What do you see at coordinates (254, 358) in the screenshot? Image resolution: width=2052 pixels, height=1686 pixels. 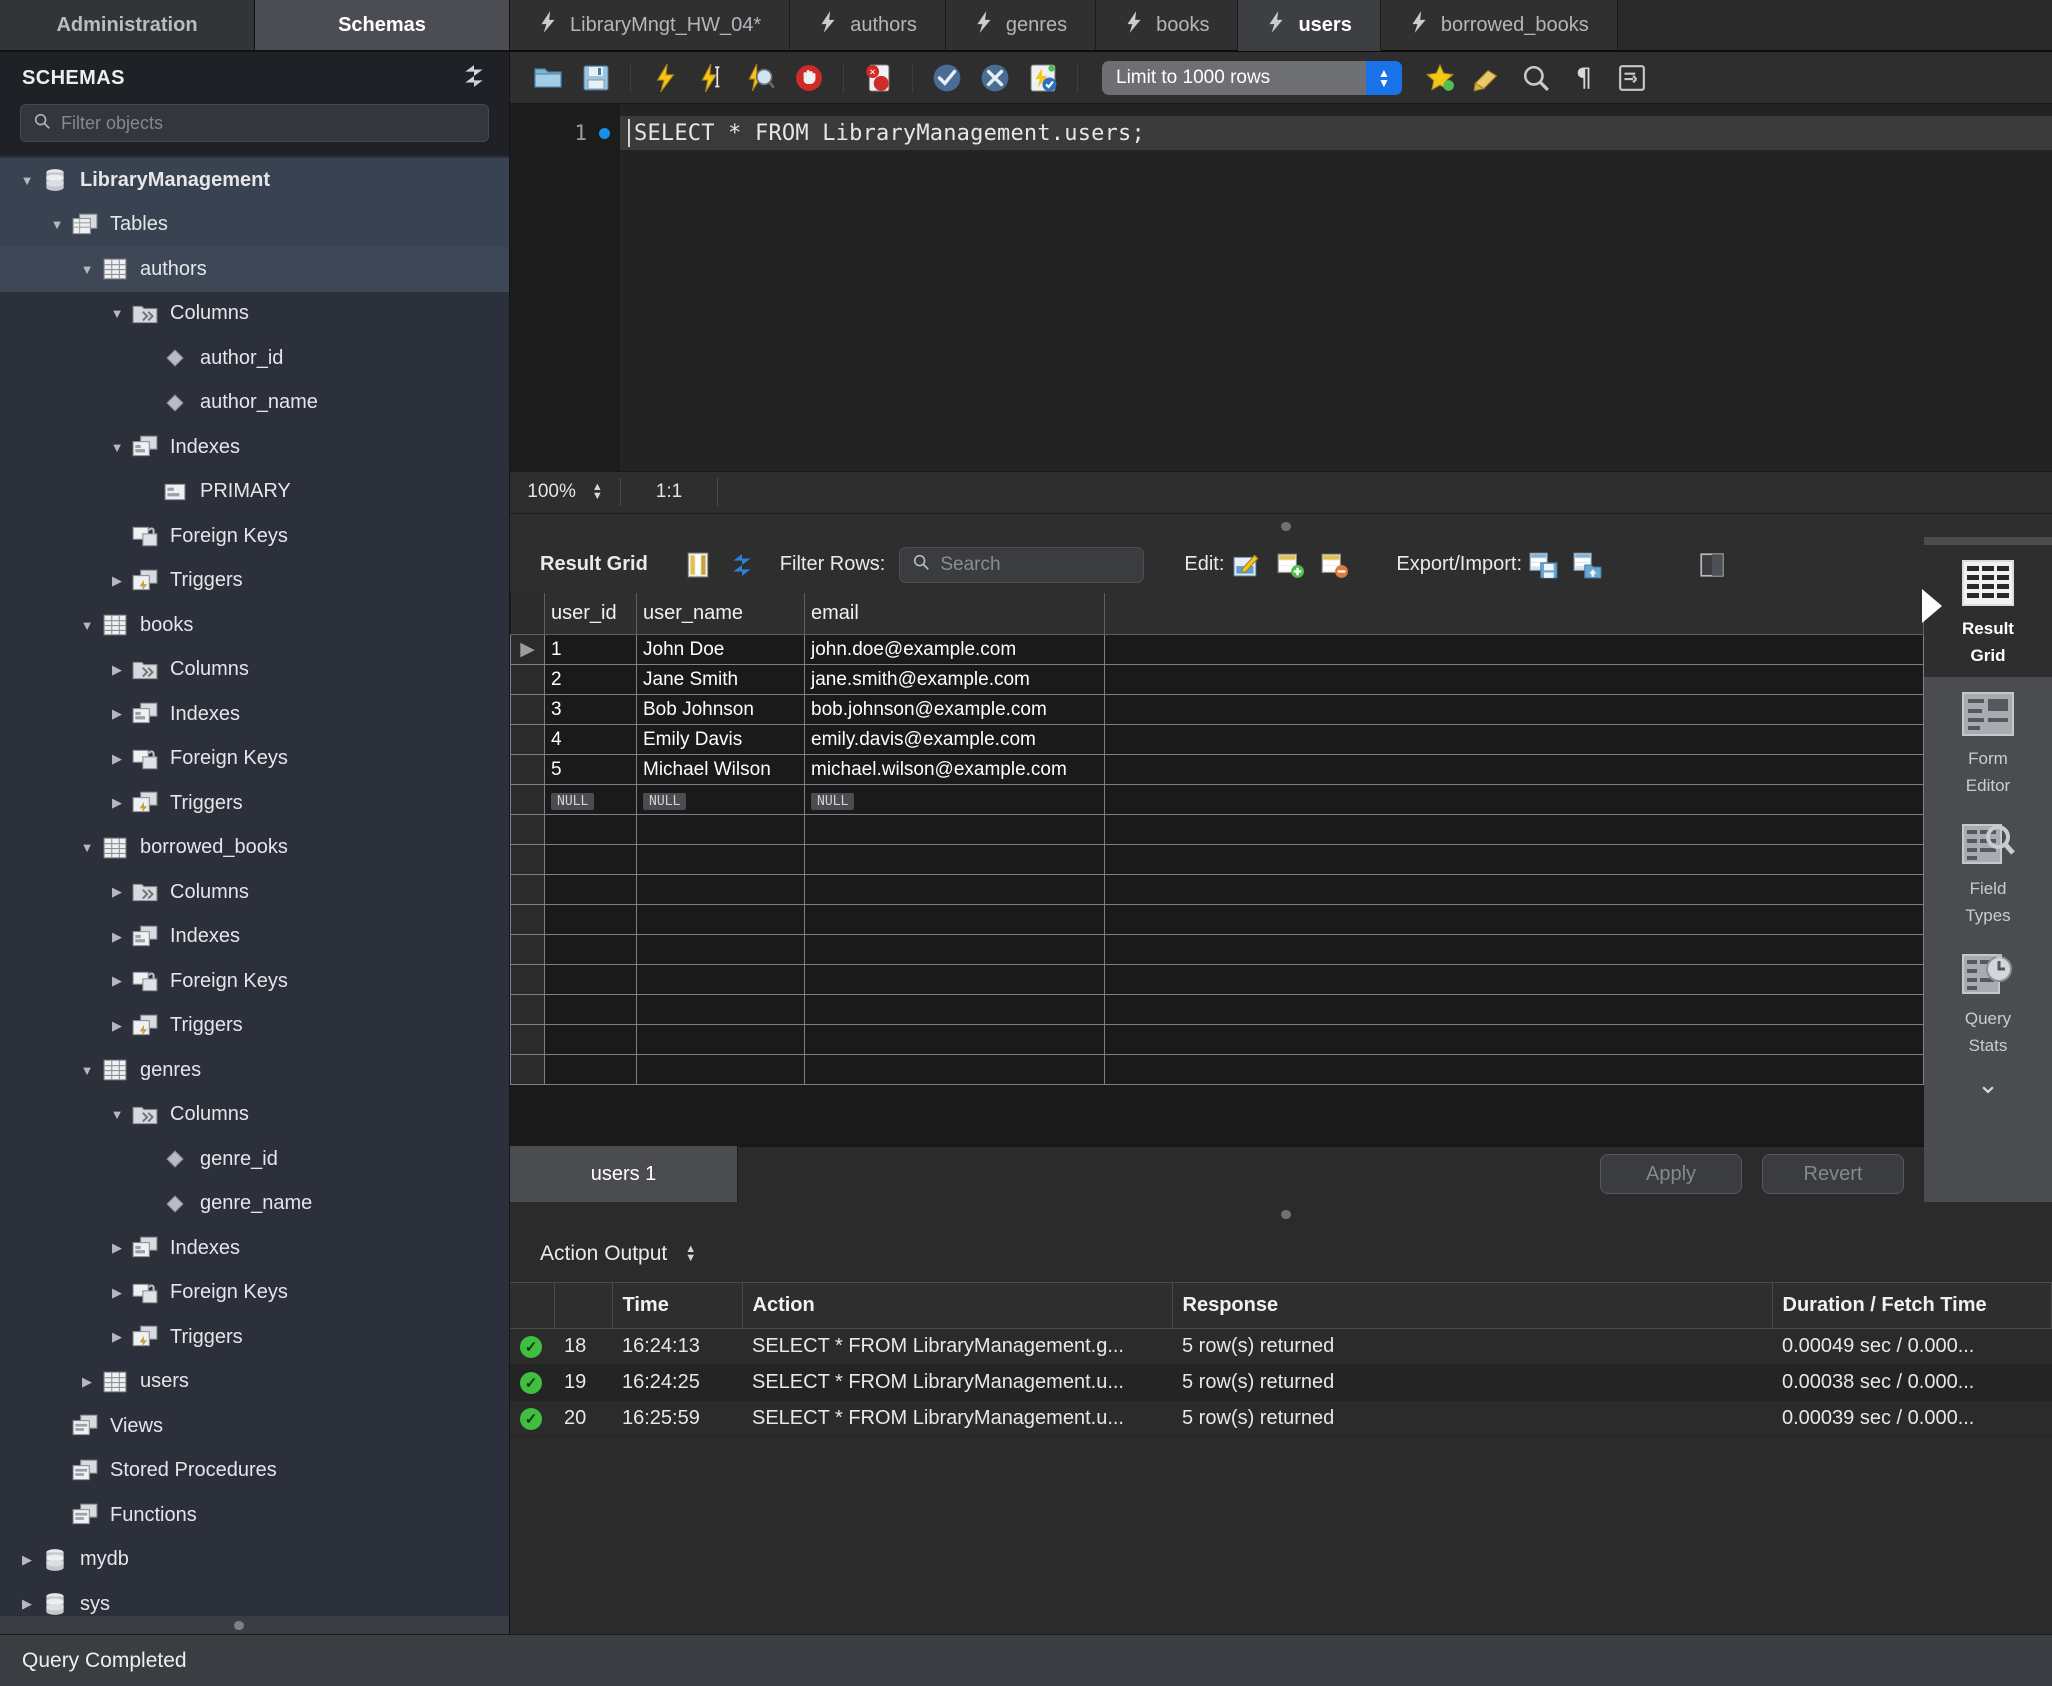 I see `tree-item-author-id: author_id` at bounding box center [254, 358].